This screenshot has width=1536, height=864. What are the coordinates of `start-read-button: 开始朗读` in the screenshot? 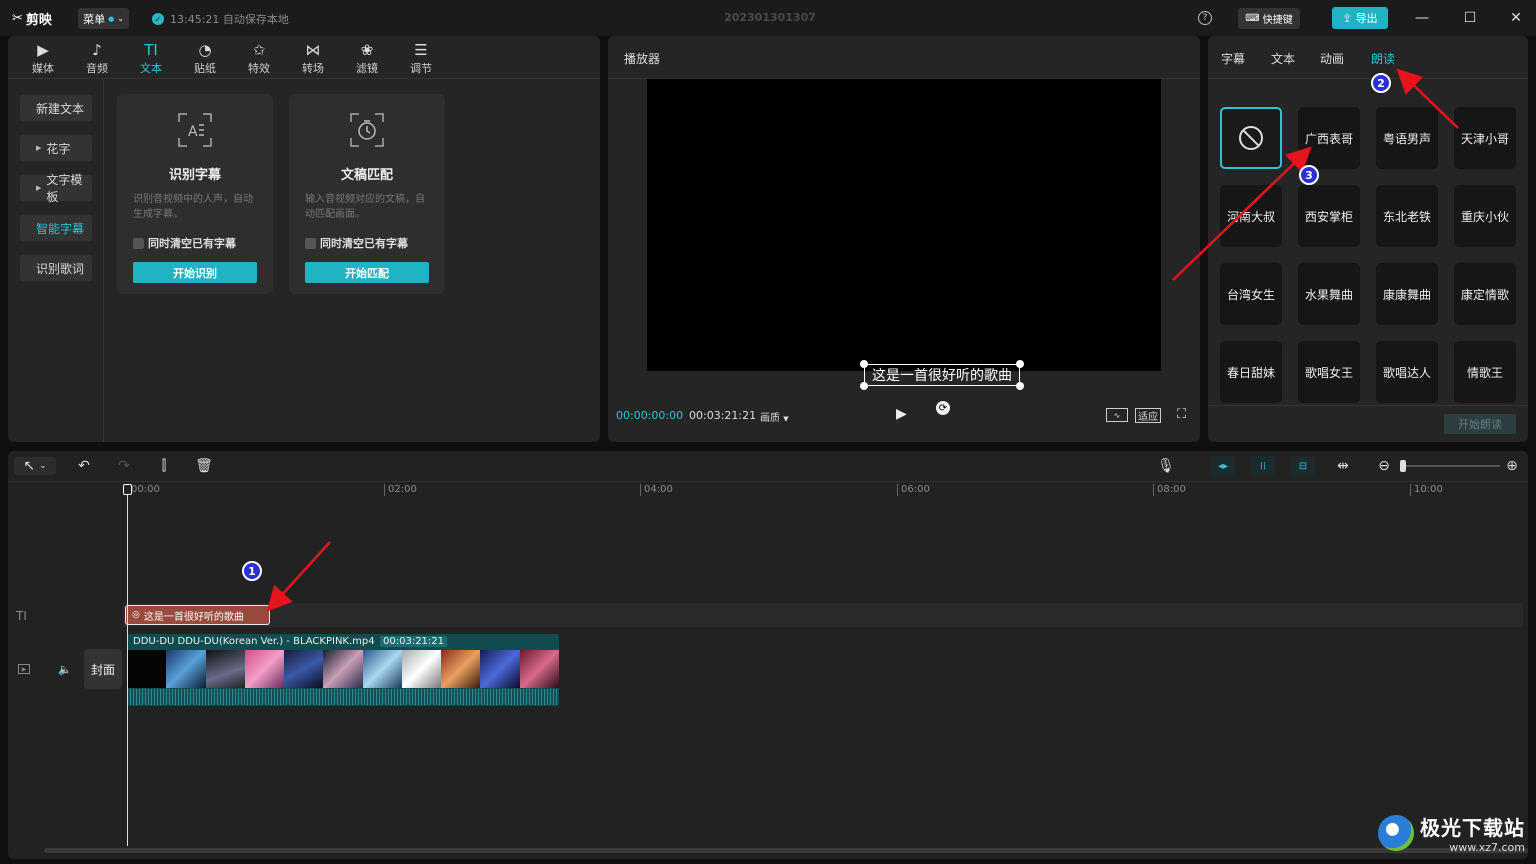 It's located at (1480, 424).